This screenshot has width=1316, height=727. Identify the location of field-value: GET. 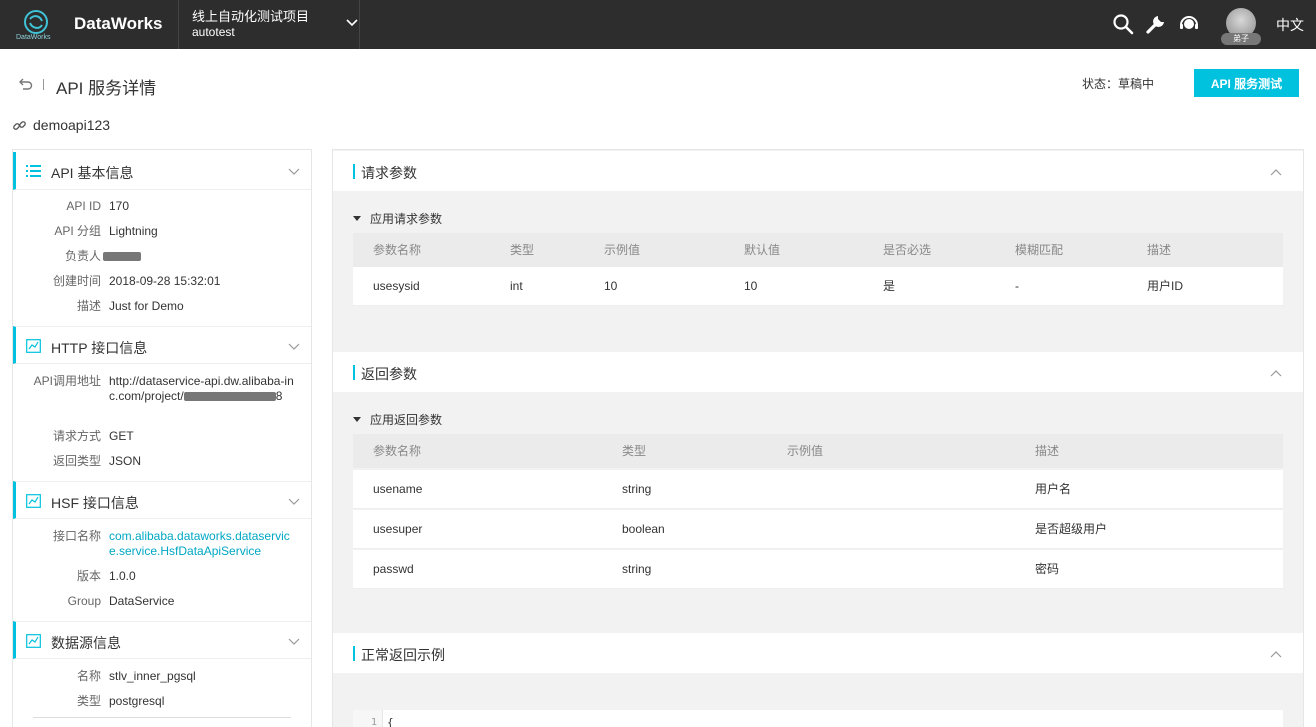
(121, 436).